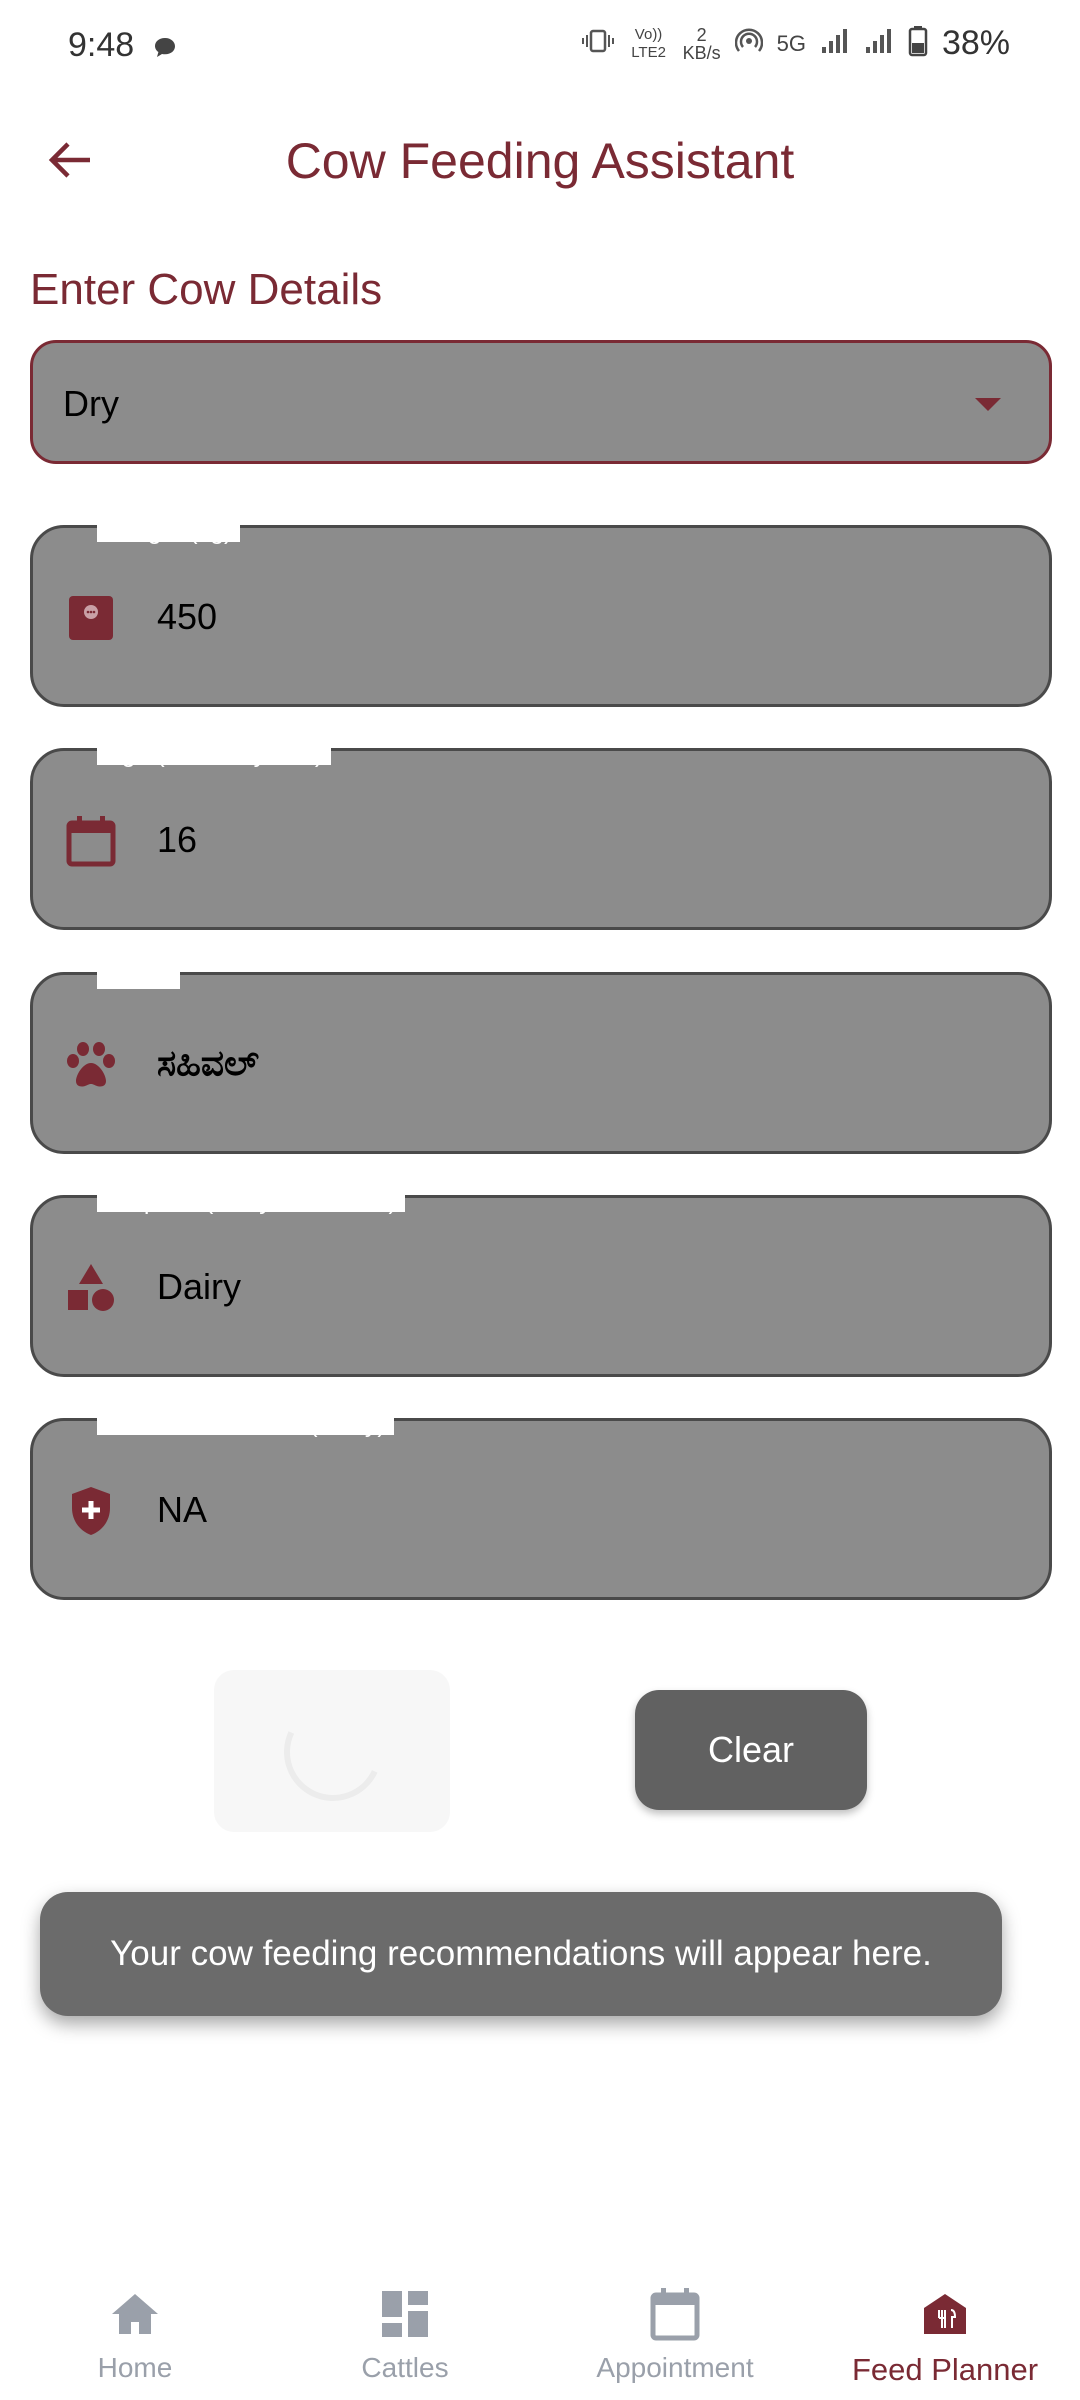  Describe the element at coordinates (648, 43) in the screenshot. I see `volte-indicator: Vo)) LTE2` at that location.